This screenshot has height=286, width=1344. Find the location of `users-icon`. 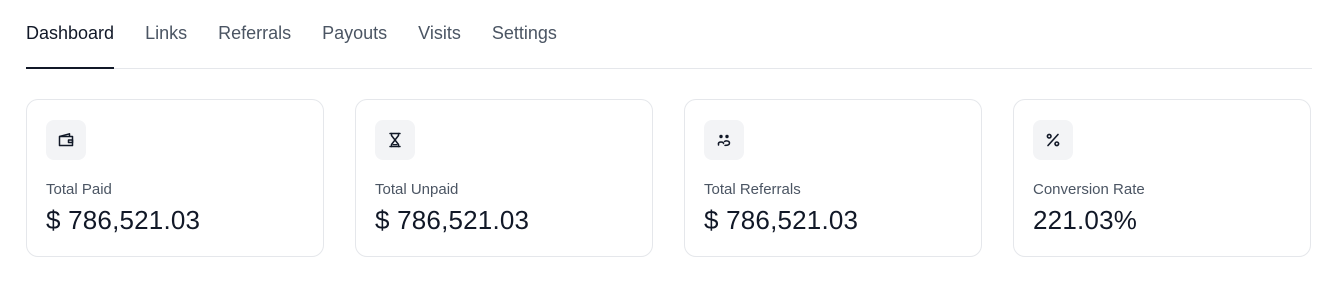

users-icon is located at coordinates (724, 140).